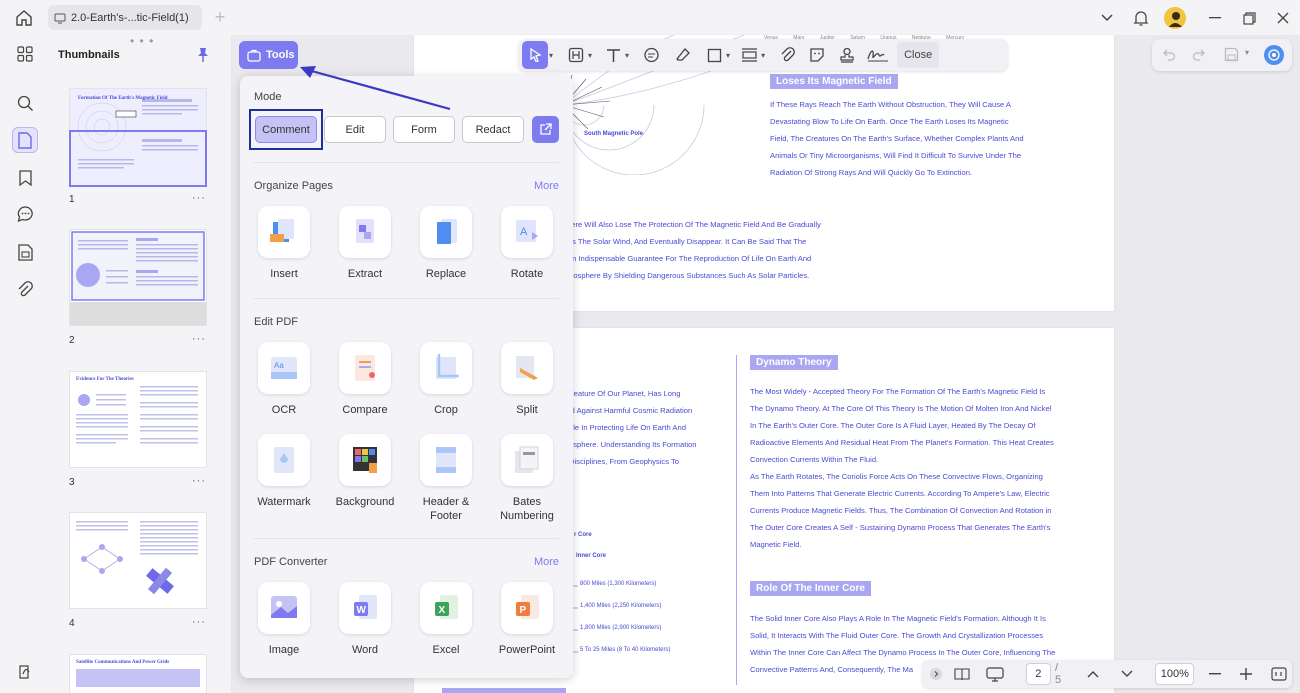 Image resolution: width=1300 pixels, height=693 pixels. What do you see at coordinates (1175, 18) in the screenshot?
I see `avatar` at bounding box center [1175, 18].